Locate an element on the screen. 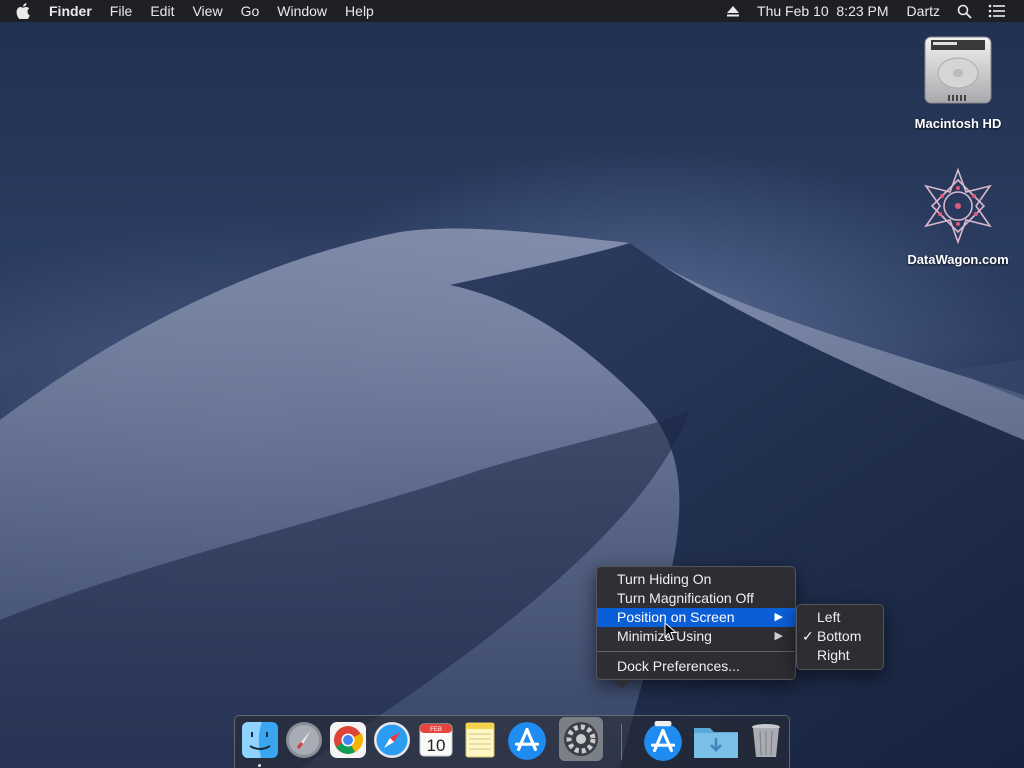 Image resolution: width=1024 pixels, height=768 pixels. launchpad-icon is located at coordinates (304, 740).